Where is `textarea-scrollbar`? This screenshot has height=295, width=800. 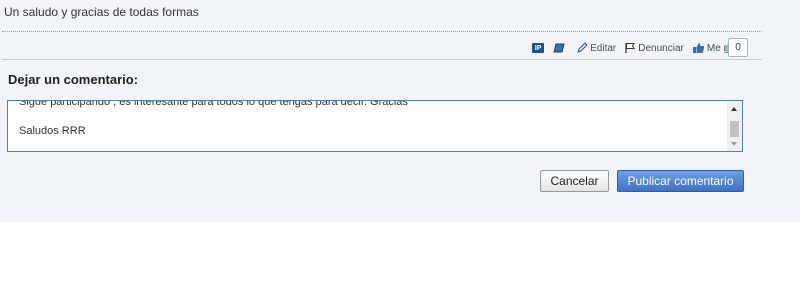
textarea-scrollbar is located at coordinates (734, 126).